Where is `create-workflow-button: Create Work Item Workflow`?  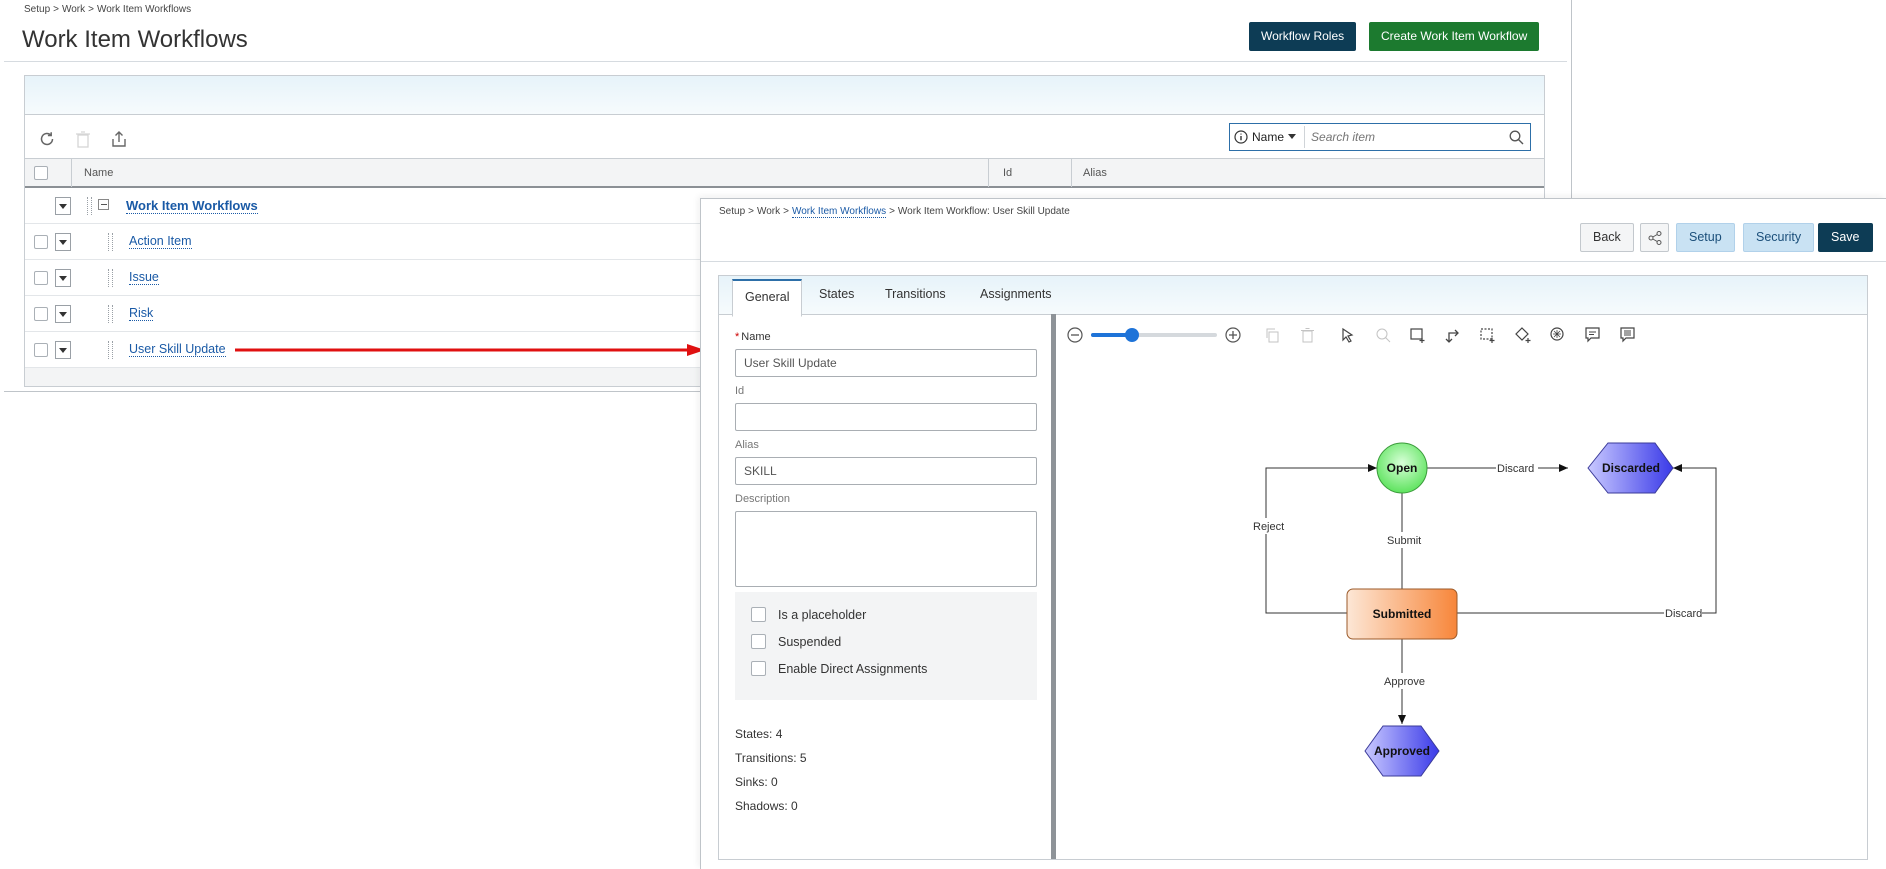 create-workflow-button: Create Work Item Workflow is located at coordinates (1454, 36).